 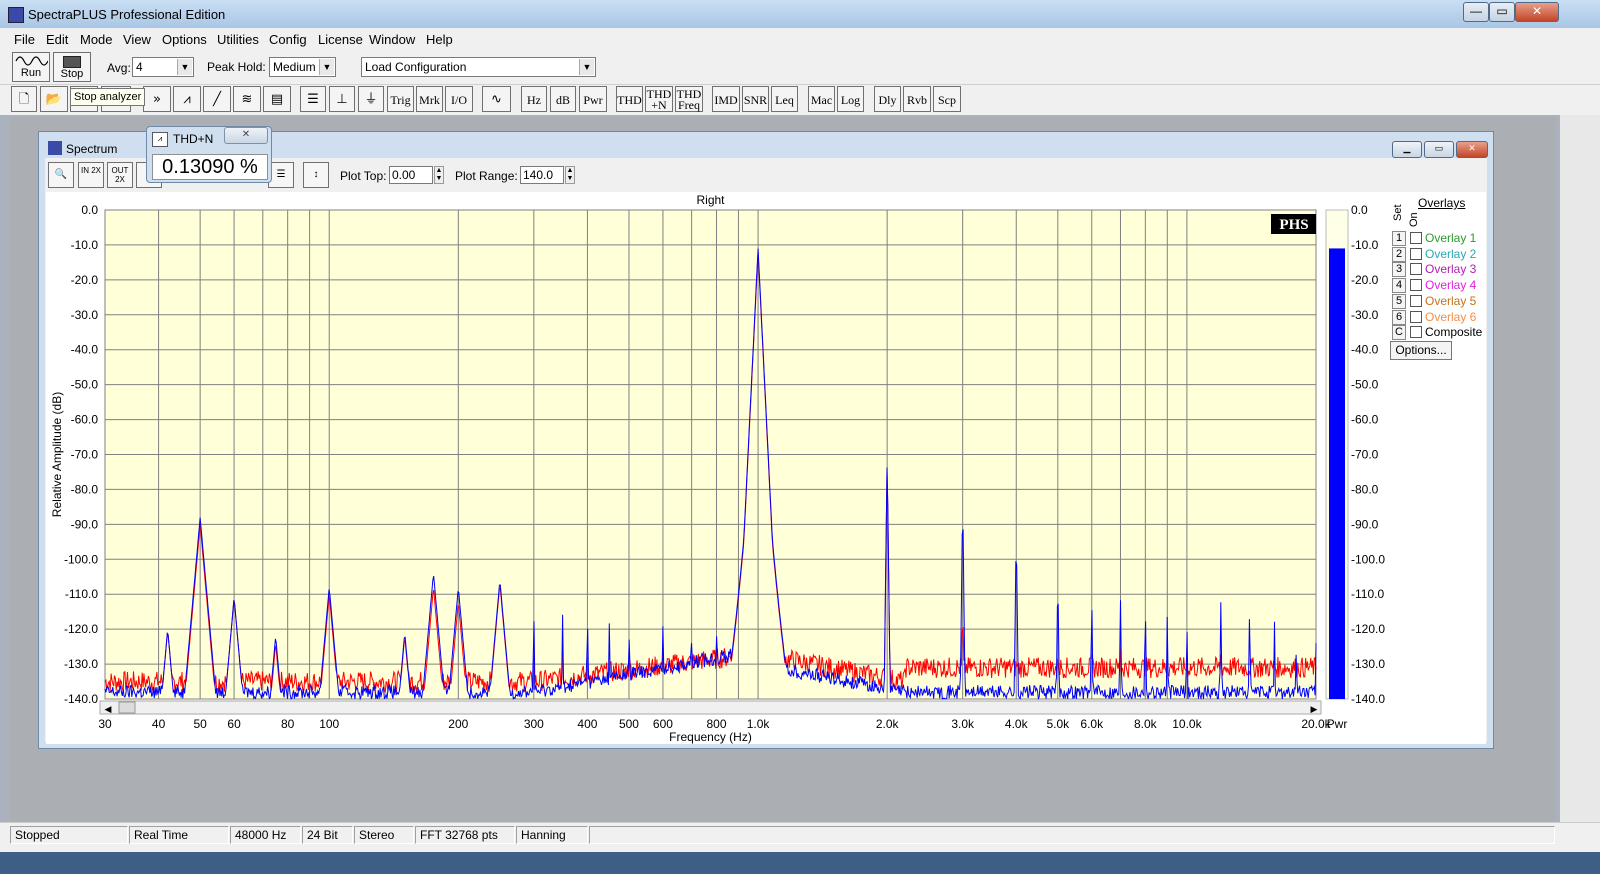 What do you see at coordinates (689, 99) in the screenshot?
I see `thd-freq-button: THD Freq` at bounding box center [689, 99].